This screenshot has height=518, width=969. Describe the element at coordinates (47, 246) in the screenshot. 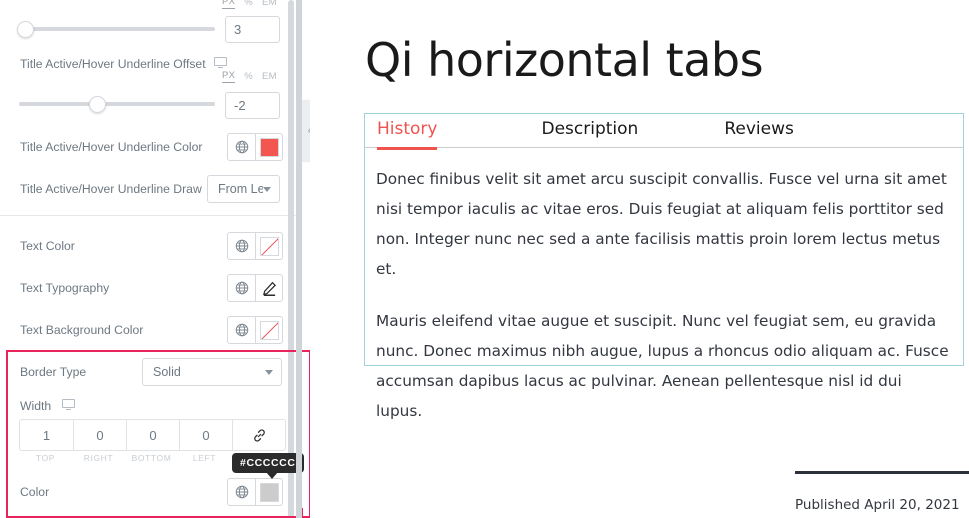

I see `text-color-label: Text Color` at that location.